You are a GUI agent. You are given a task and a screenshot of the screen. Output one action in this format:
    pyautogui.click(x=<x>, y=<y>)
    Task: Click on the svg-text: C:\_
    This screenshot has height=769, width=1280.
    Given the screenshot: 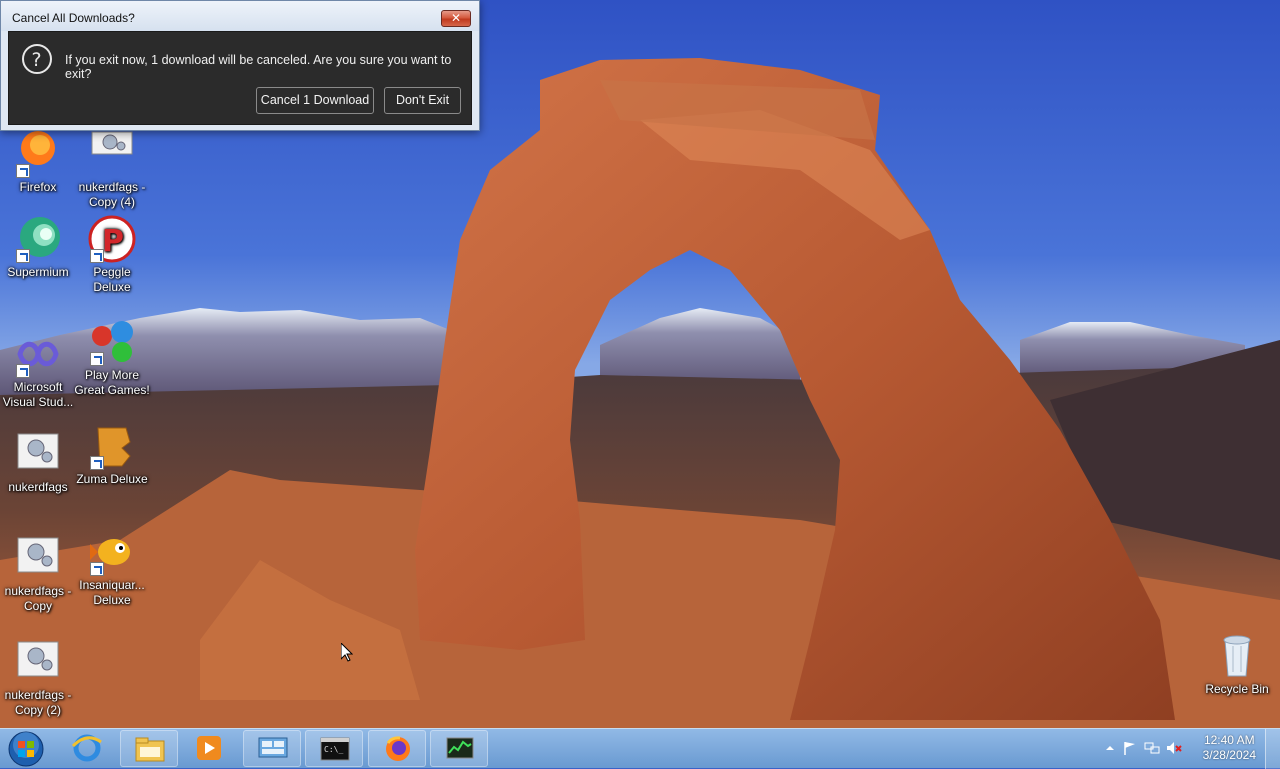 What is the action you would take?
    pyautogui.click(x=333, y=749)
    